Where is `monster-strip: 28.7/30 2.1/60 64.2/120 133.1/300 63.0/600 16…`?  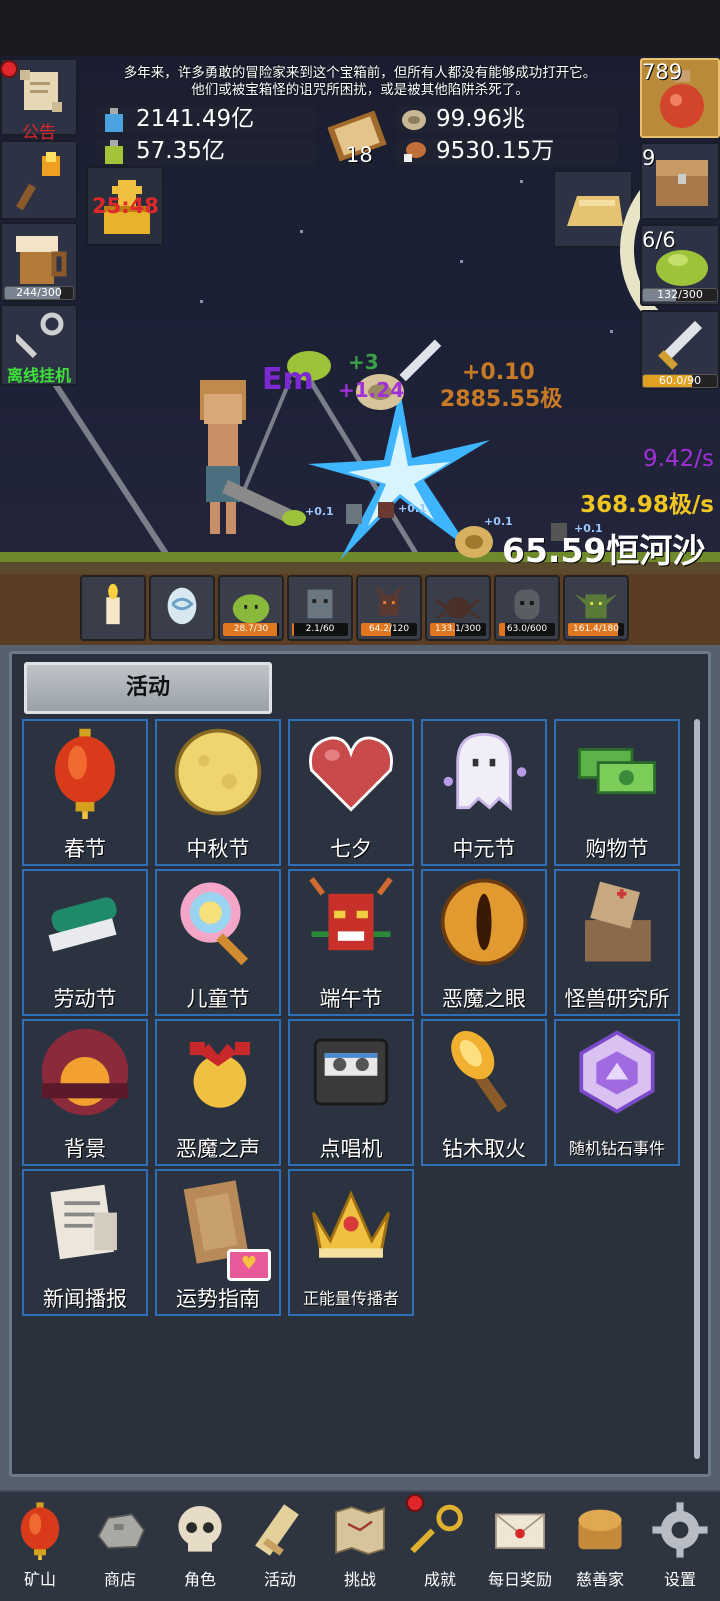
monster-strip: 28.7/30 2.1/60 64.2/120 133.1/300 63.0/600 16… is located at coordinates (358, 608).